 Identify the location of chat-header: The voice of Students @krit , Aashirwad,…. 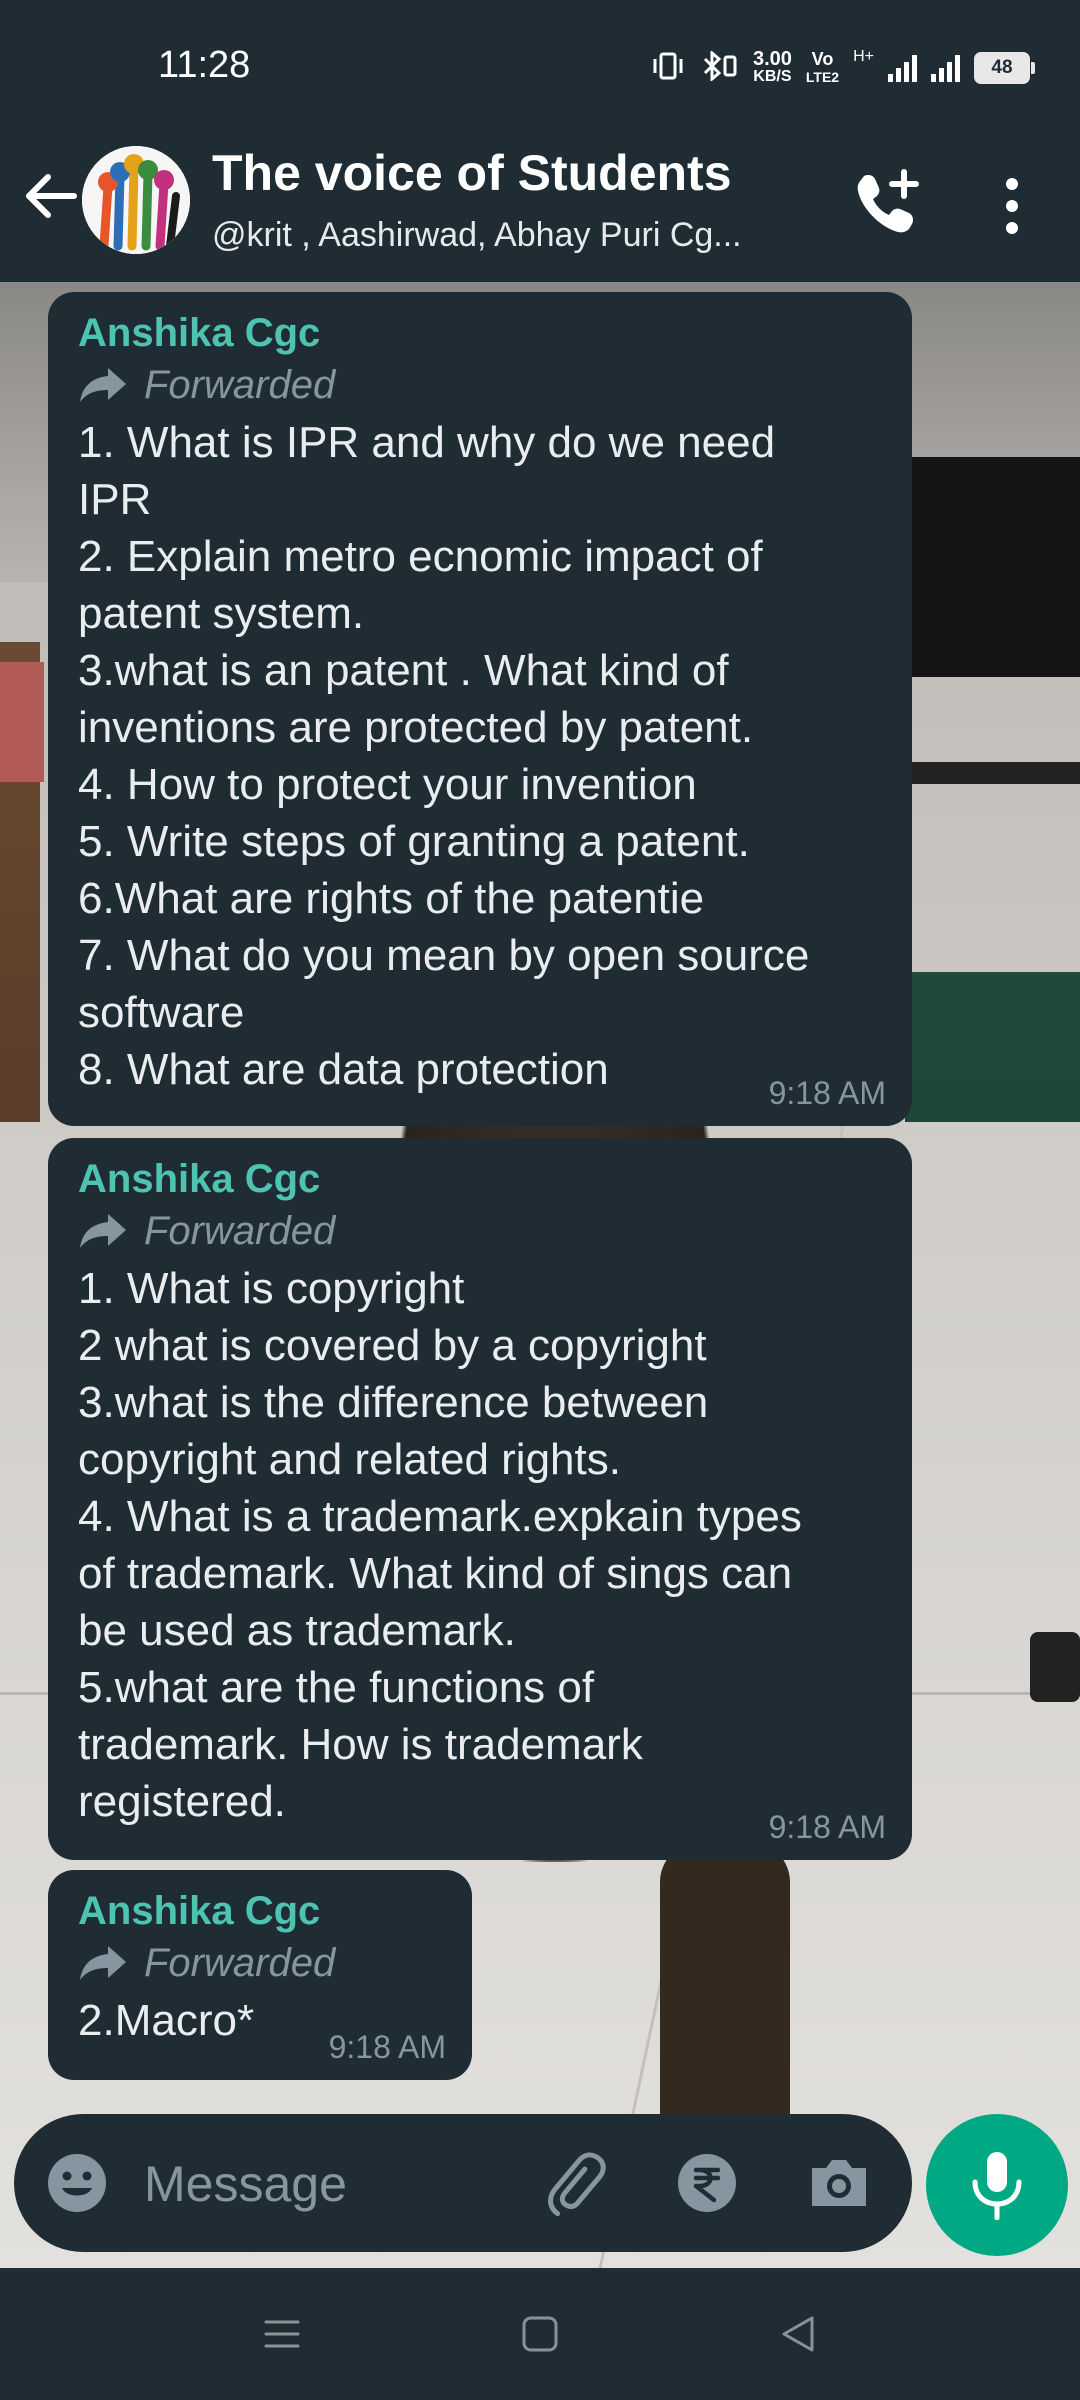
(540, 206).